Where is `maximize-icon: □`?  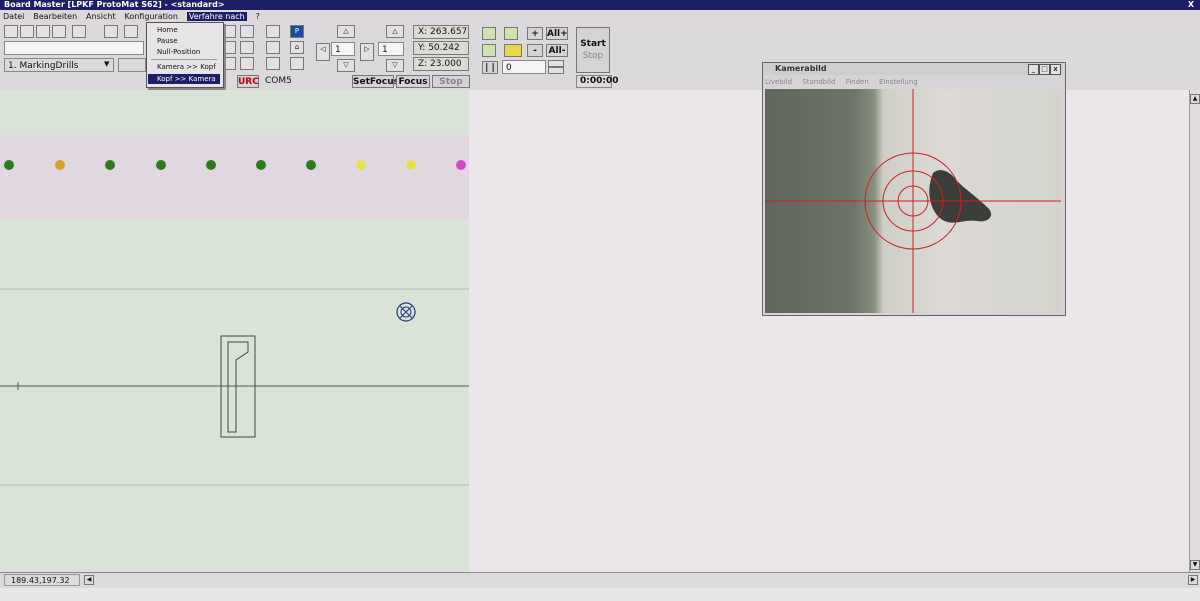 maximize-icon: □ is located at coordinates (1044, 69).